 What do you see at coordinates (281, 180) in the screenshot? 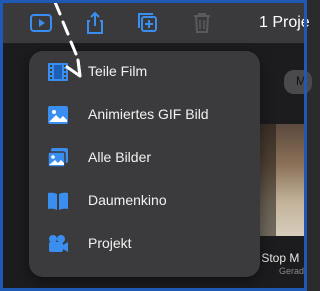
I see `project-thumbnail` at bounding box center [281, 180].